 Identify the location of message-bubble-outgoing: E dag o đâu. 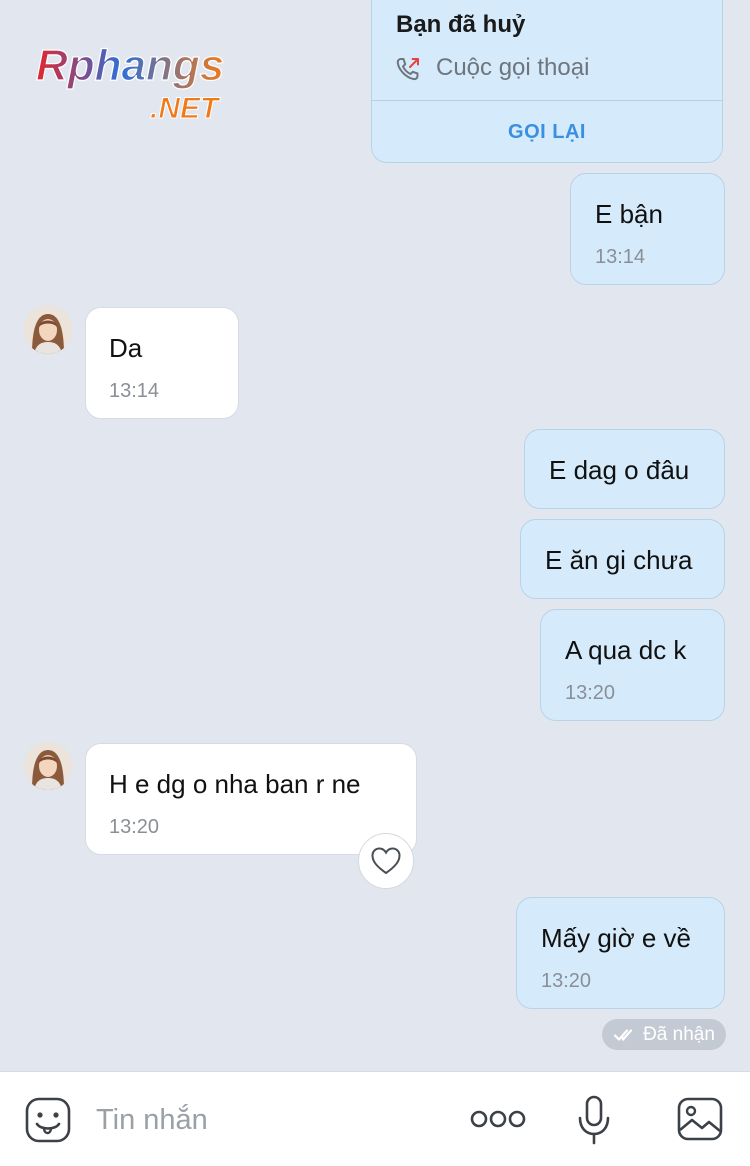
(624, 469).